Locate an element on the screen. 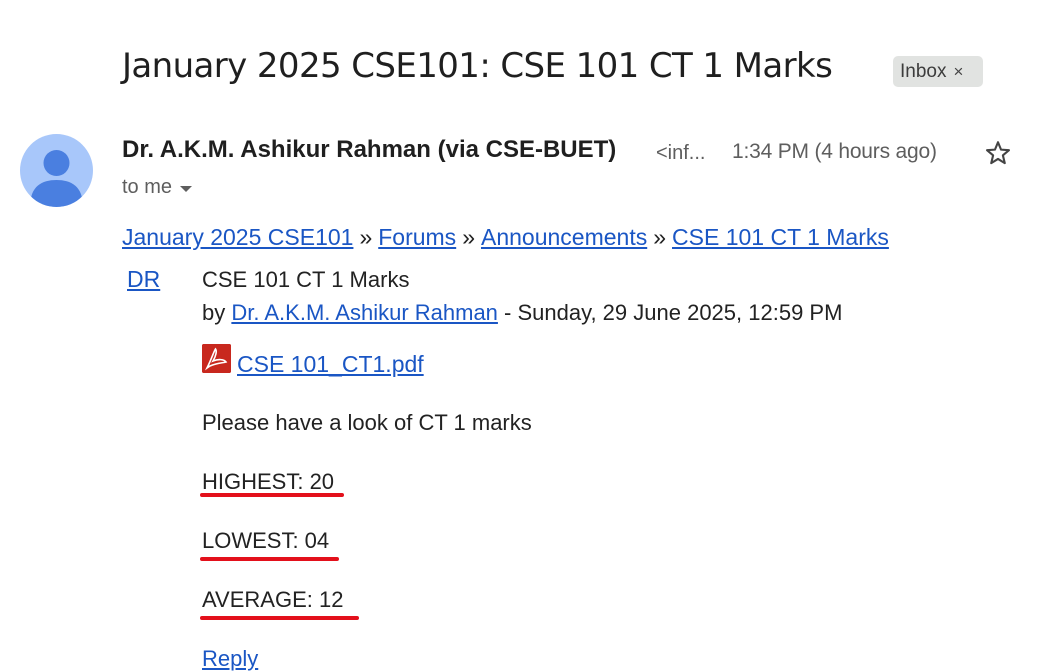 Image resolution: width=1040 pixels, height=672 pixels. pdf-icon is located at coordinates (216, 358).